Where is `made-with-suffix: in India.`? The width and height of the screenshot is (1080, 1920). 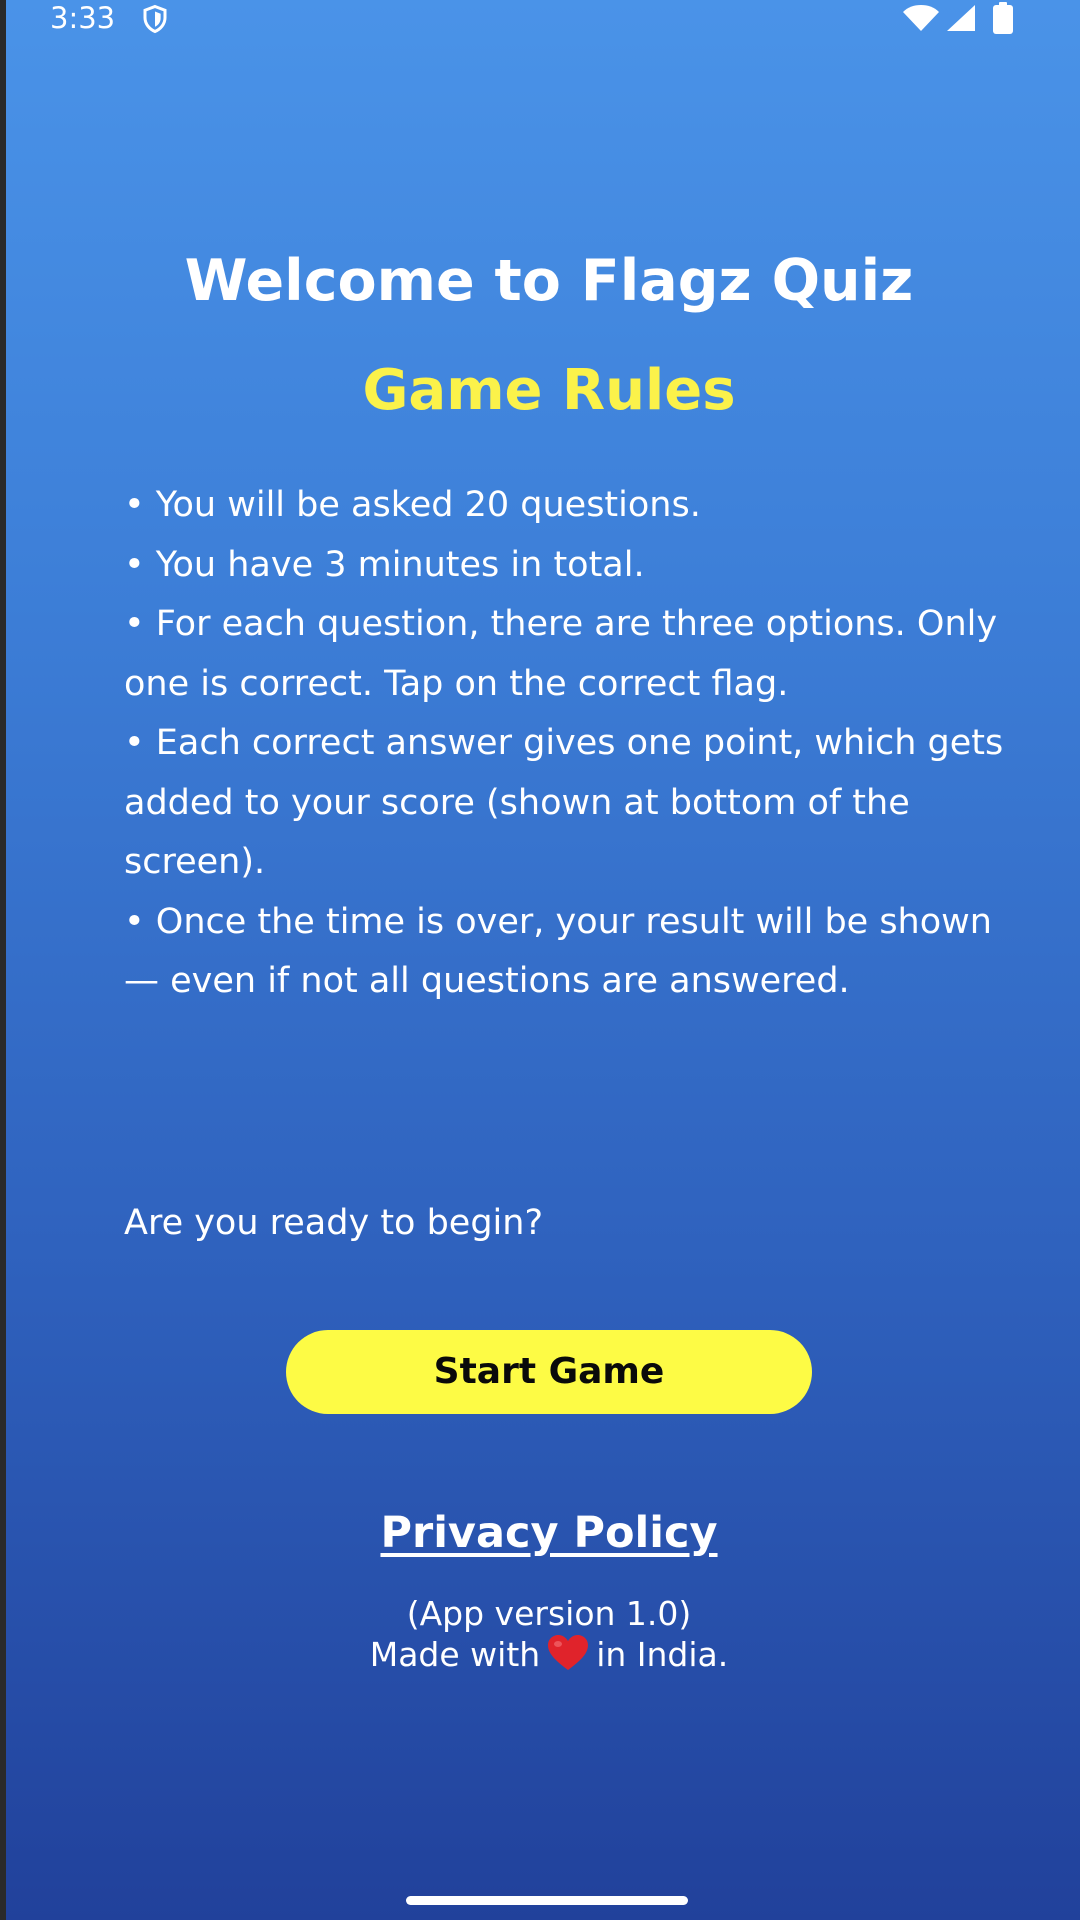 made-with-suffix: in India. is located at coordinates (662, 1654).